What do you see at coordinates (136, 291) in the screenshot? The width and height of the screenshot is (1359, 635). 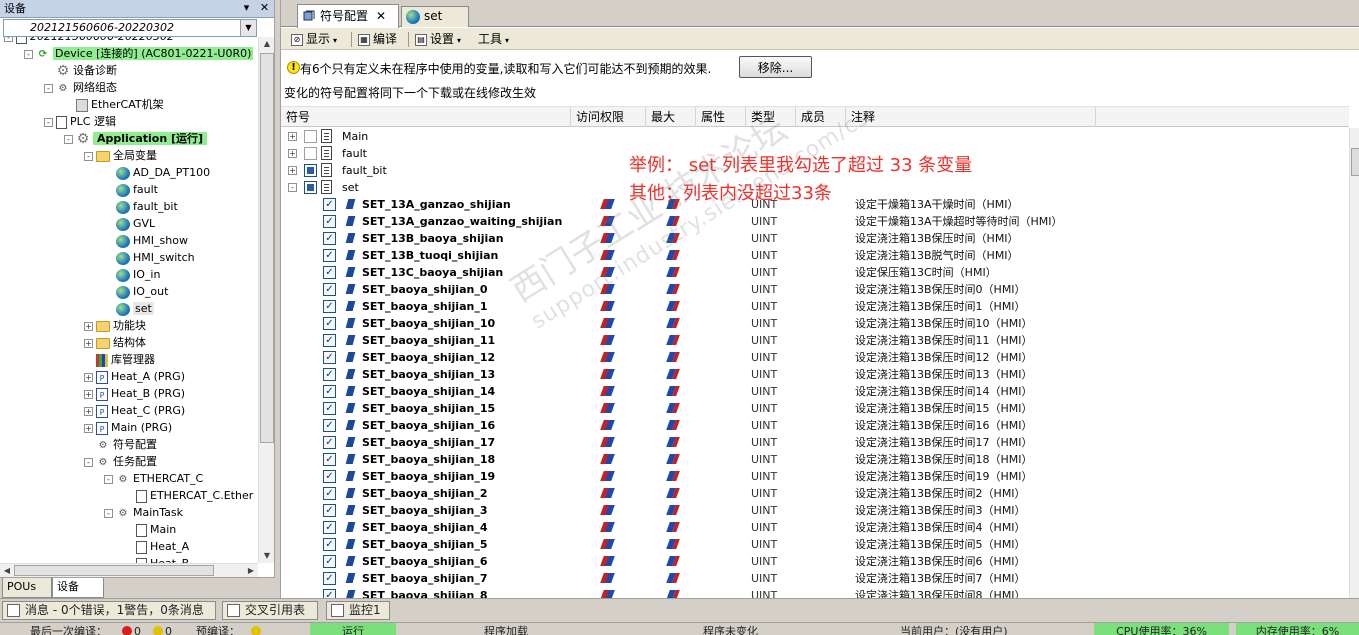 I see `tree-item: IO_out` at bounding box center [136, 291].